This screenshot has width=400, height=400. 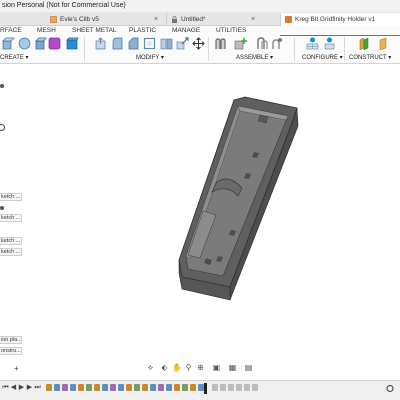 What do you see at coordinates (200, 6) in the screenshot?
I see `window-title-bar: sion Personal (Not for Commercial Use)` at bounding box center [200, 6].